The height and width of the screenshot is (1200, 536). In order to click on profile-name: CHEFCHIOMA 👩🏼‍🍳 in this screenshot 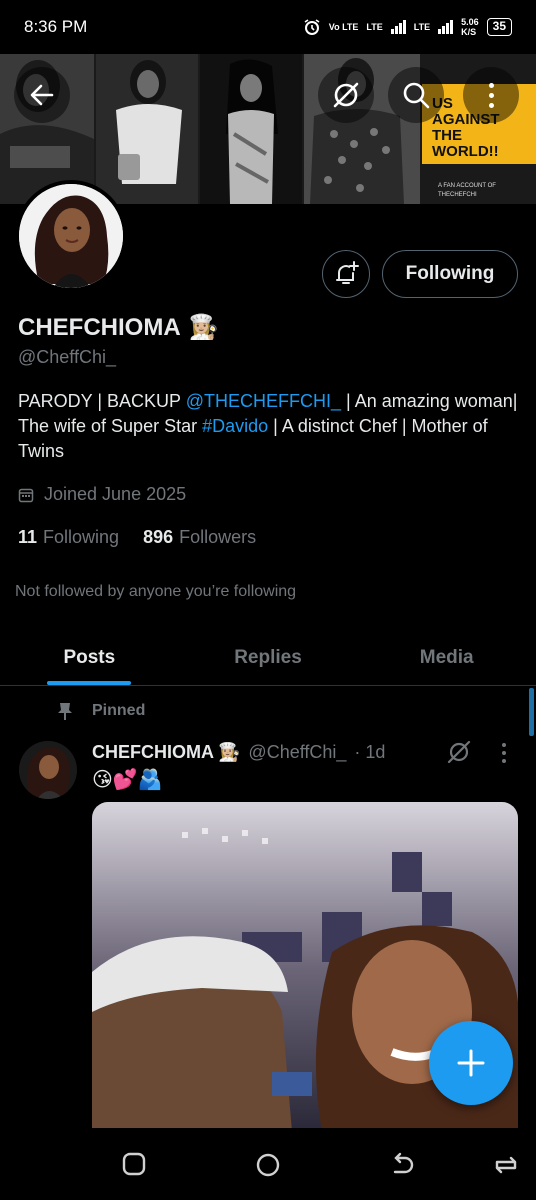, I will do `click(118, 327)`.